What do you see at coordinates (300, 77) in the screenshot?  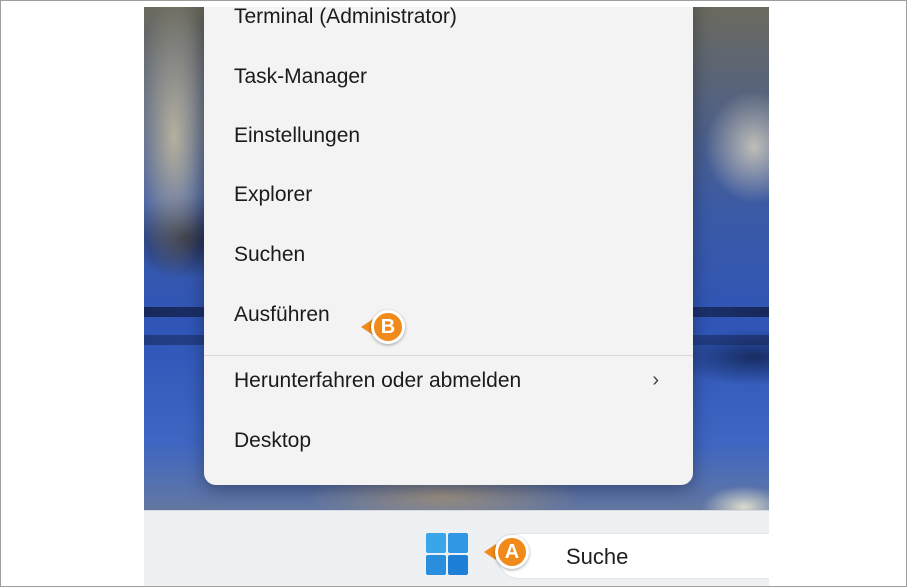 I see `menu-item-task-manager: Task-Manager` at bounding box center [300, 77].